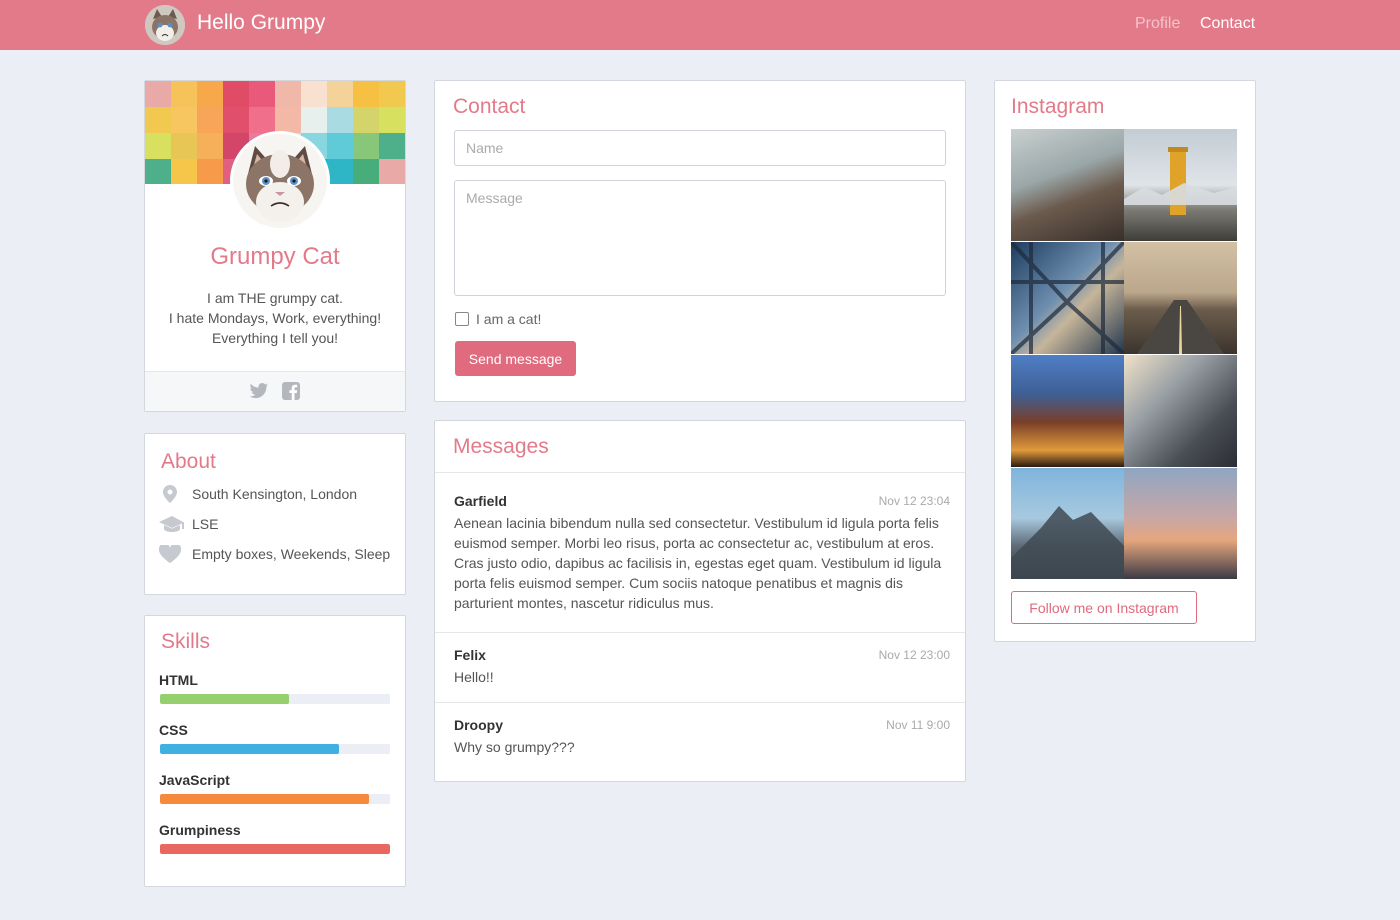  What do you see at coordinates (700, 238) in the screenshot?
I see `message-textarea` at bounding box center [700, 238].